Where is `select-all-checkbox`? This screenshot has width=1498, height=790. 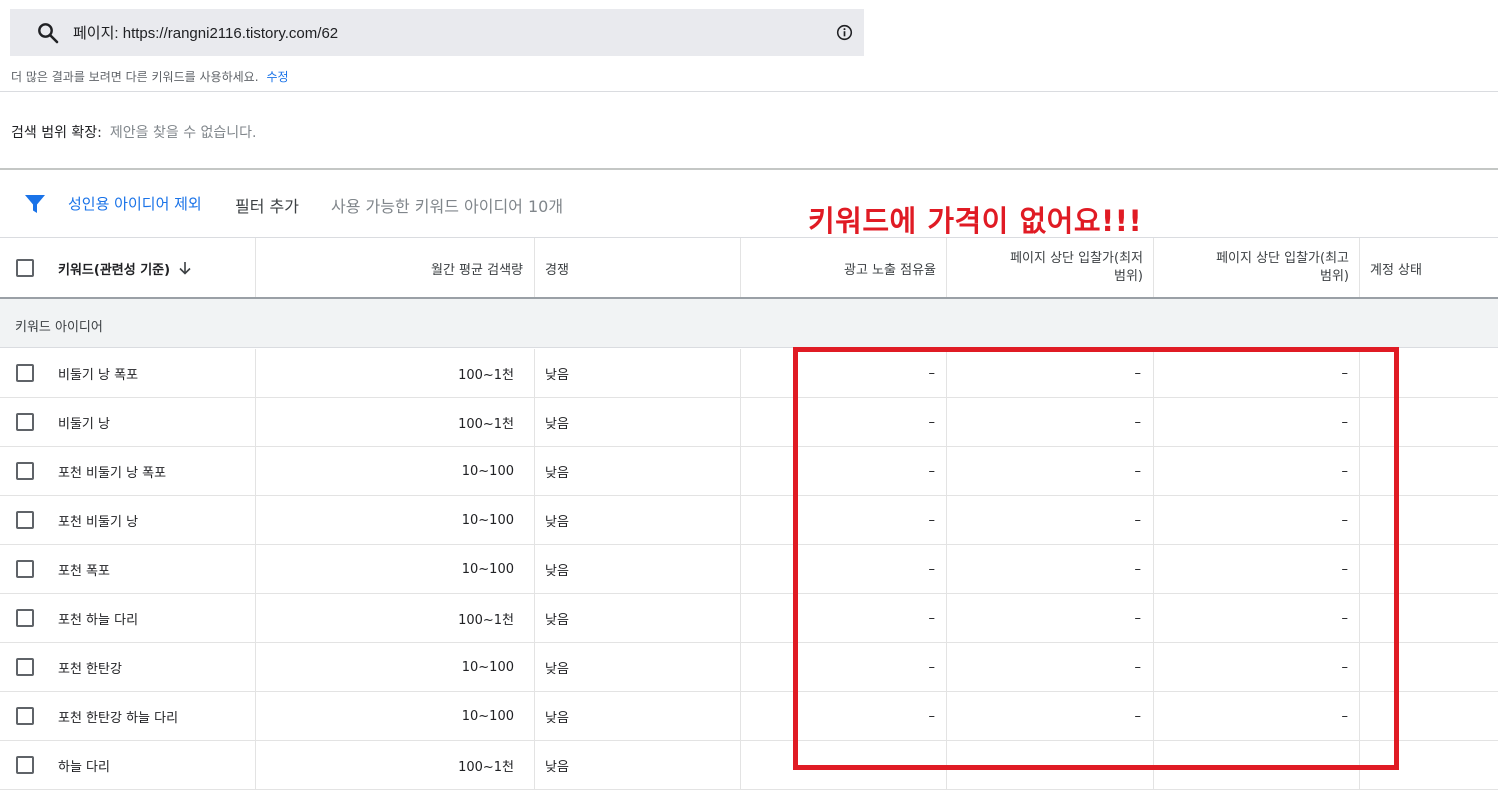 select-all-checkbox is located at coordinates (25, 268).